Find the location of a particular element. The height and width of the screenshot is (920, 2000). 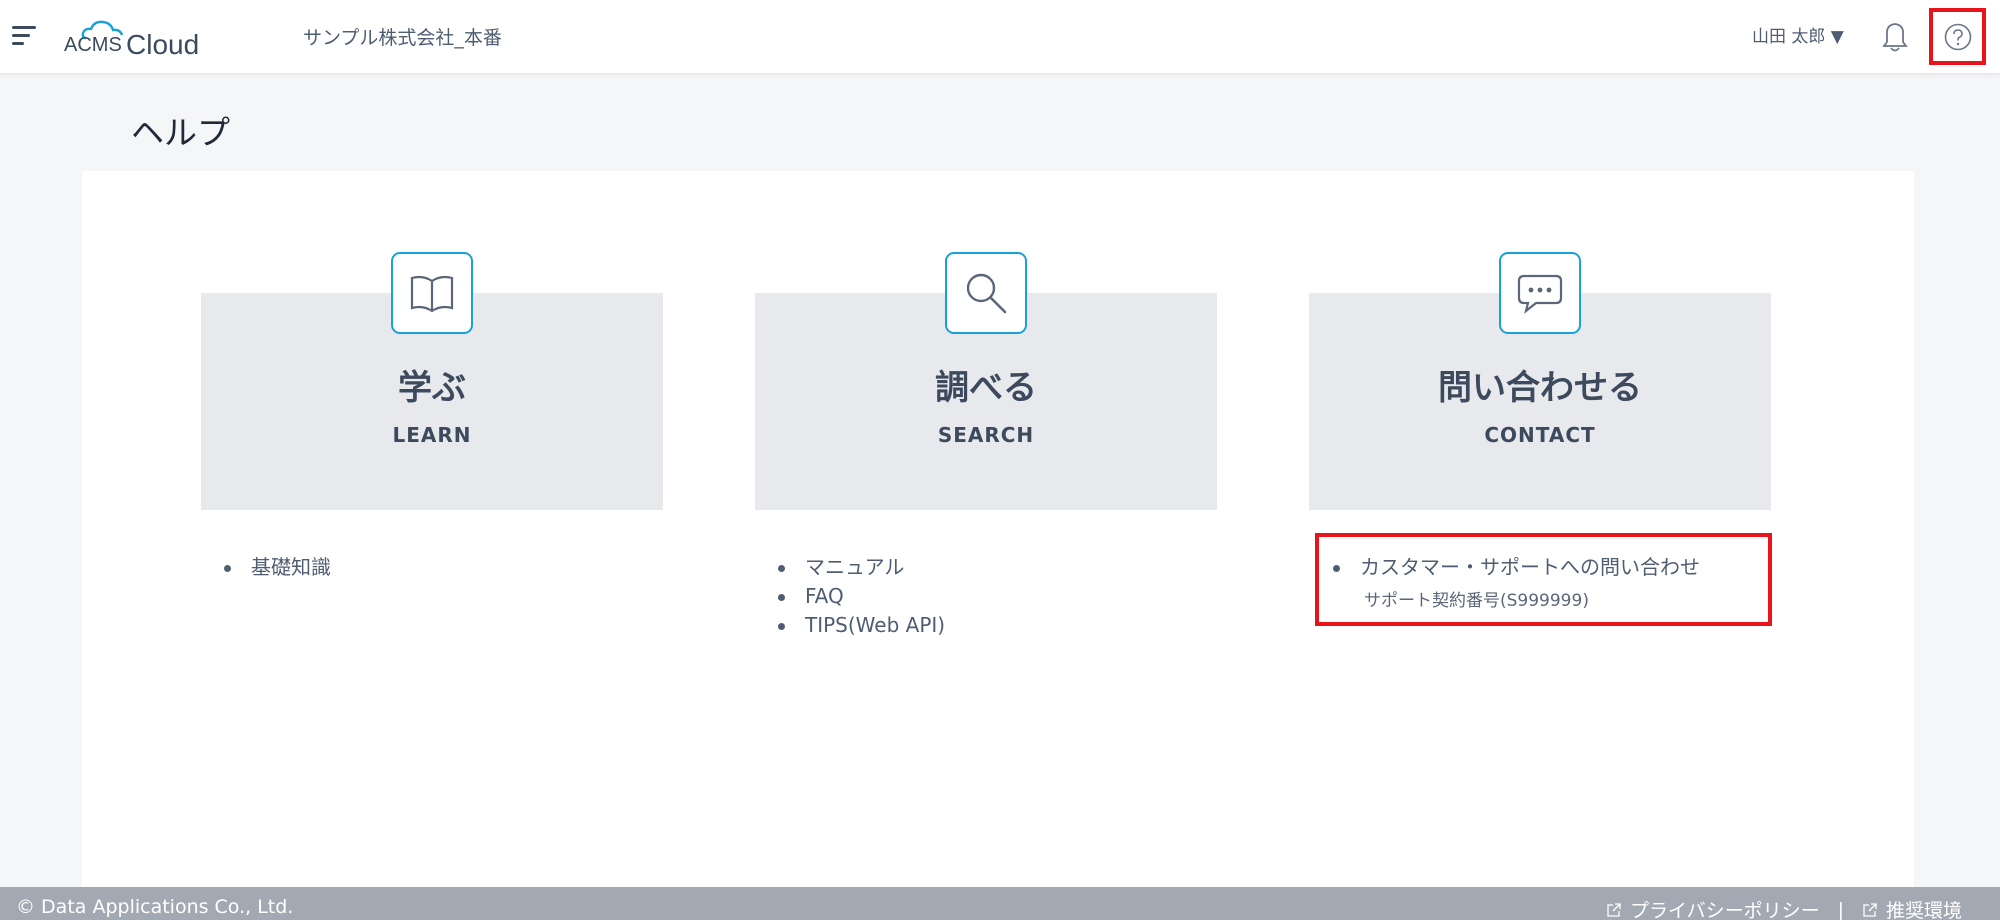

top-header: ACMS Cloud サンプル株式会社_本番 山田 太郎 ▼ is located at coordinates (1000, 37).